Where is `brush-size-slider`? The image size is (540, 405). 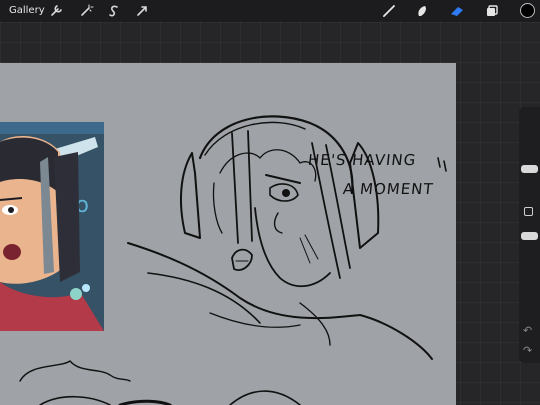
brush-size-slider is located at coordinates (529, 169).